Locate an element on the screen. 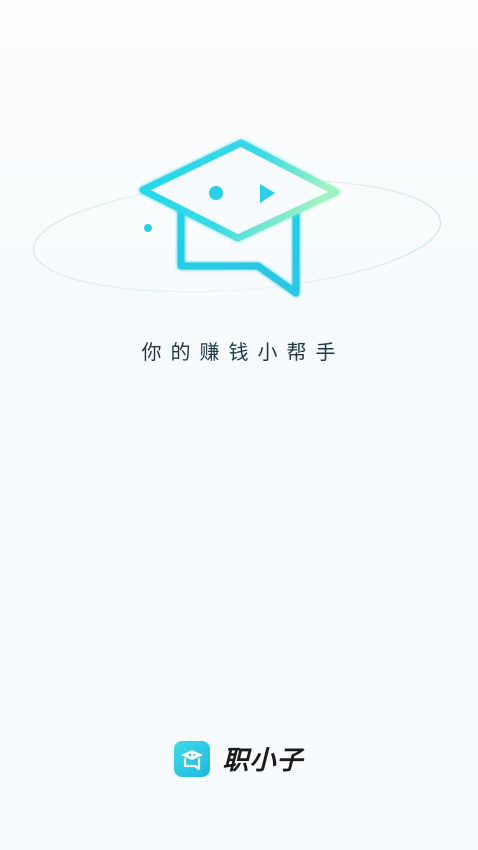 The height and width of the screenshot is (850, 478). graduation-cap-icon is located at coordinates (192, 758).